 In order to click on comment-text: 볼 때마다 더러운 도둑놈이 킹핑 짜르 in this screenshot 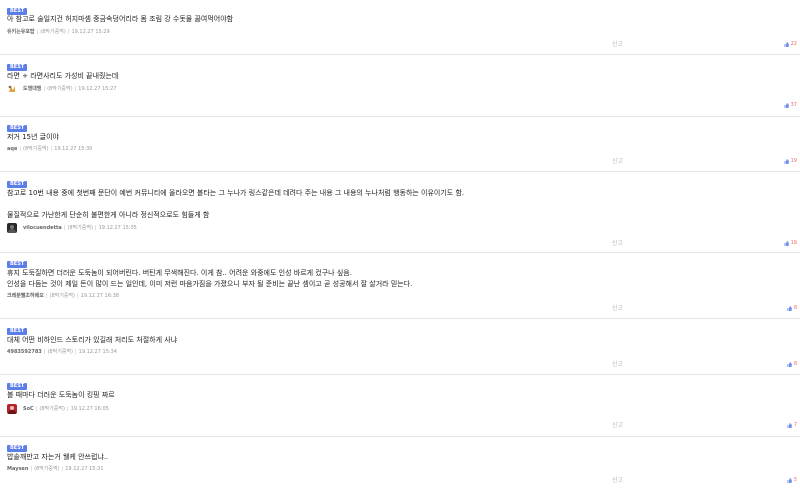, I will do `click(61, 395)`.